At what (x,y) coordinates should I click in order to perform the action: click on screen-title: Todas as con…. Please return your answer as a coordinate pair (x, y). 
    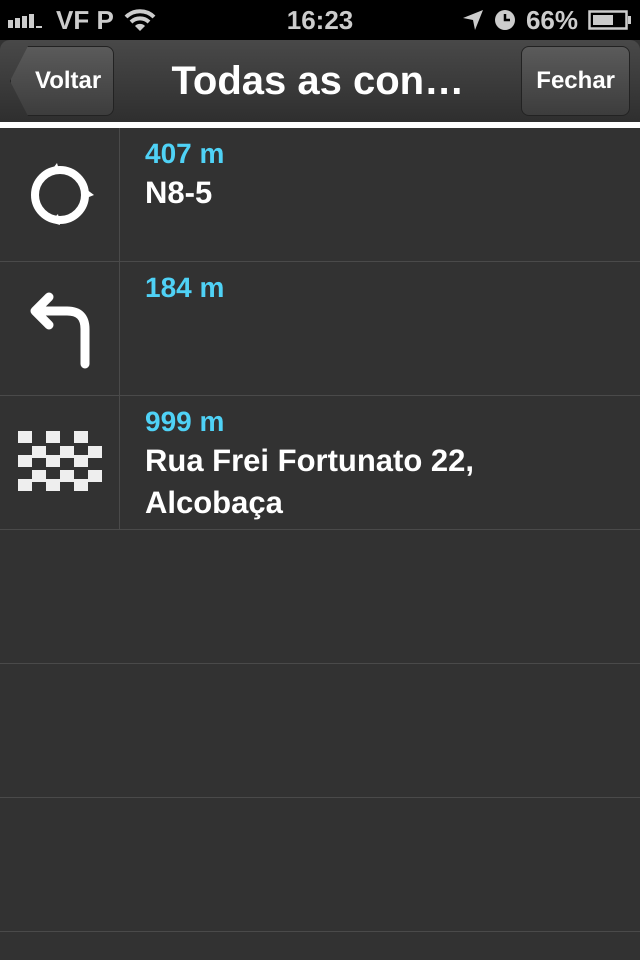
    Looking at the image, I should click on (317, 81).